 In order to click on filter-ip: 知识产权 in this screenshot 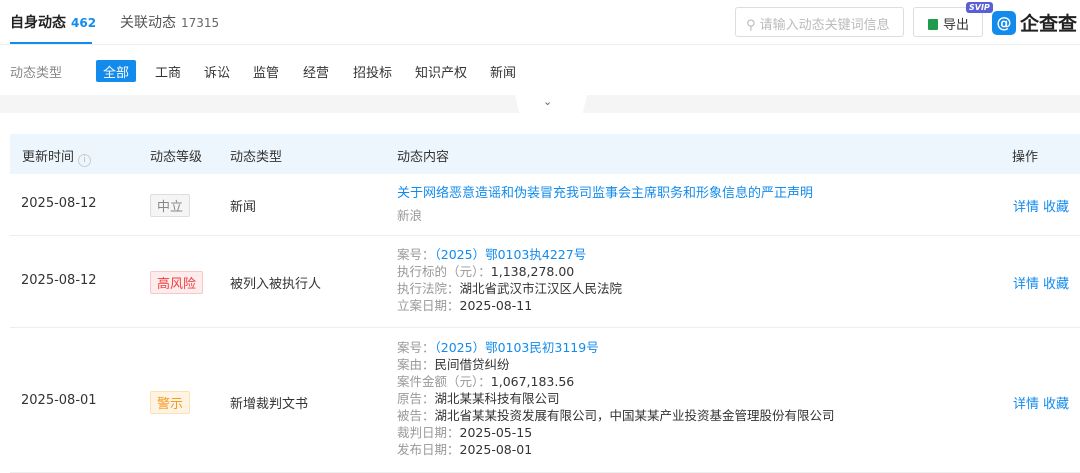, I will do `click(441, 71)`.